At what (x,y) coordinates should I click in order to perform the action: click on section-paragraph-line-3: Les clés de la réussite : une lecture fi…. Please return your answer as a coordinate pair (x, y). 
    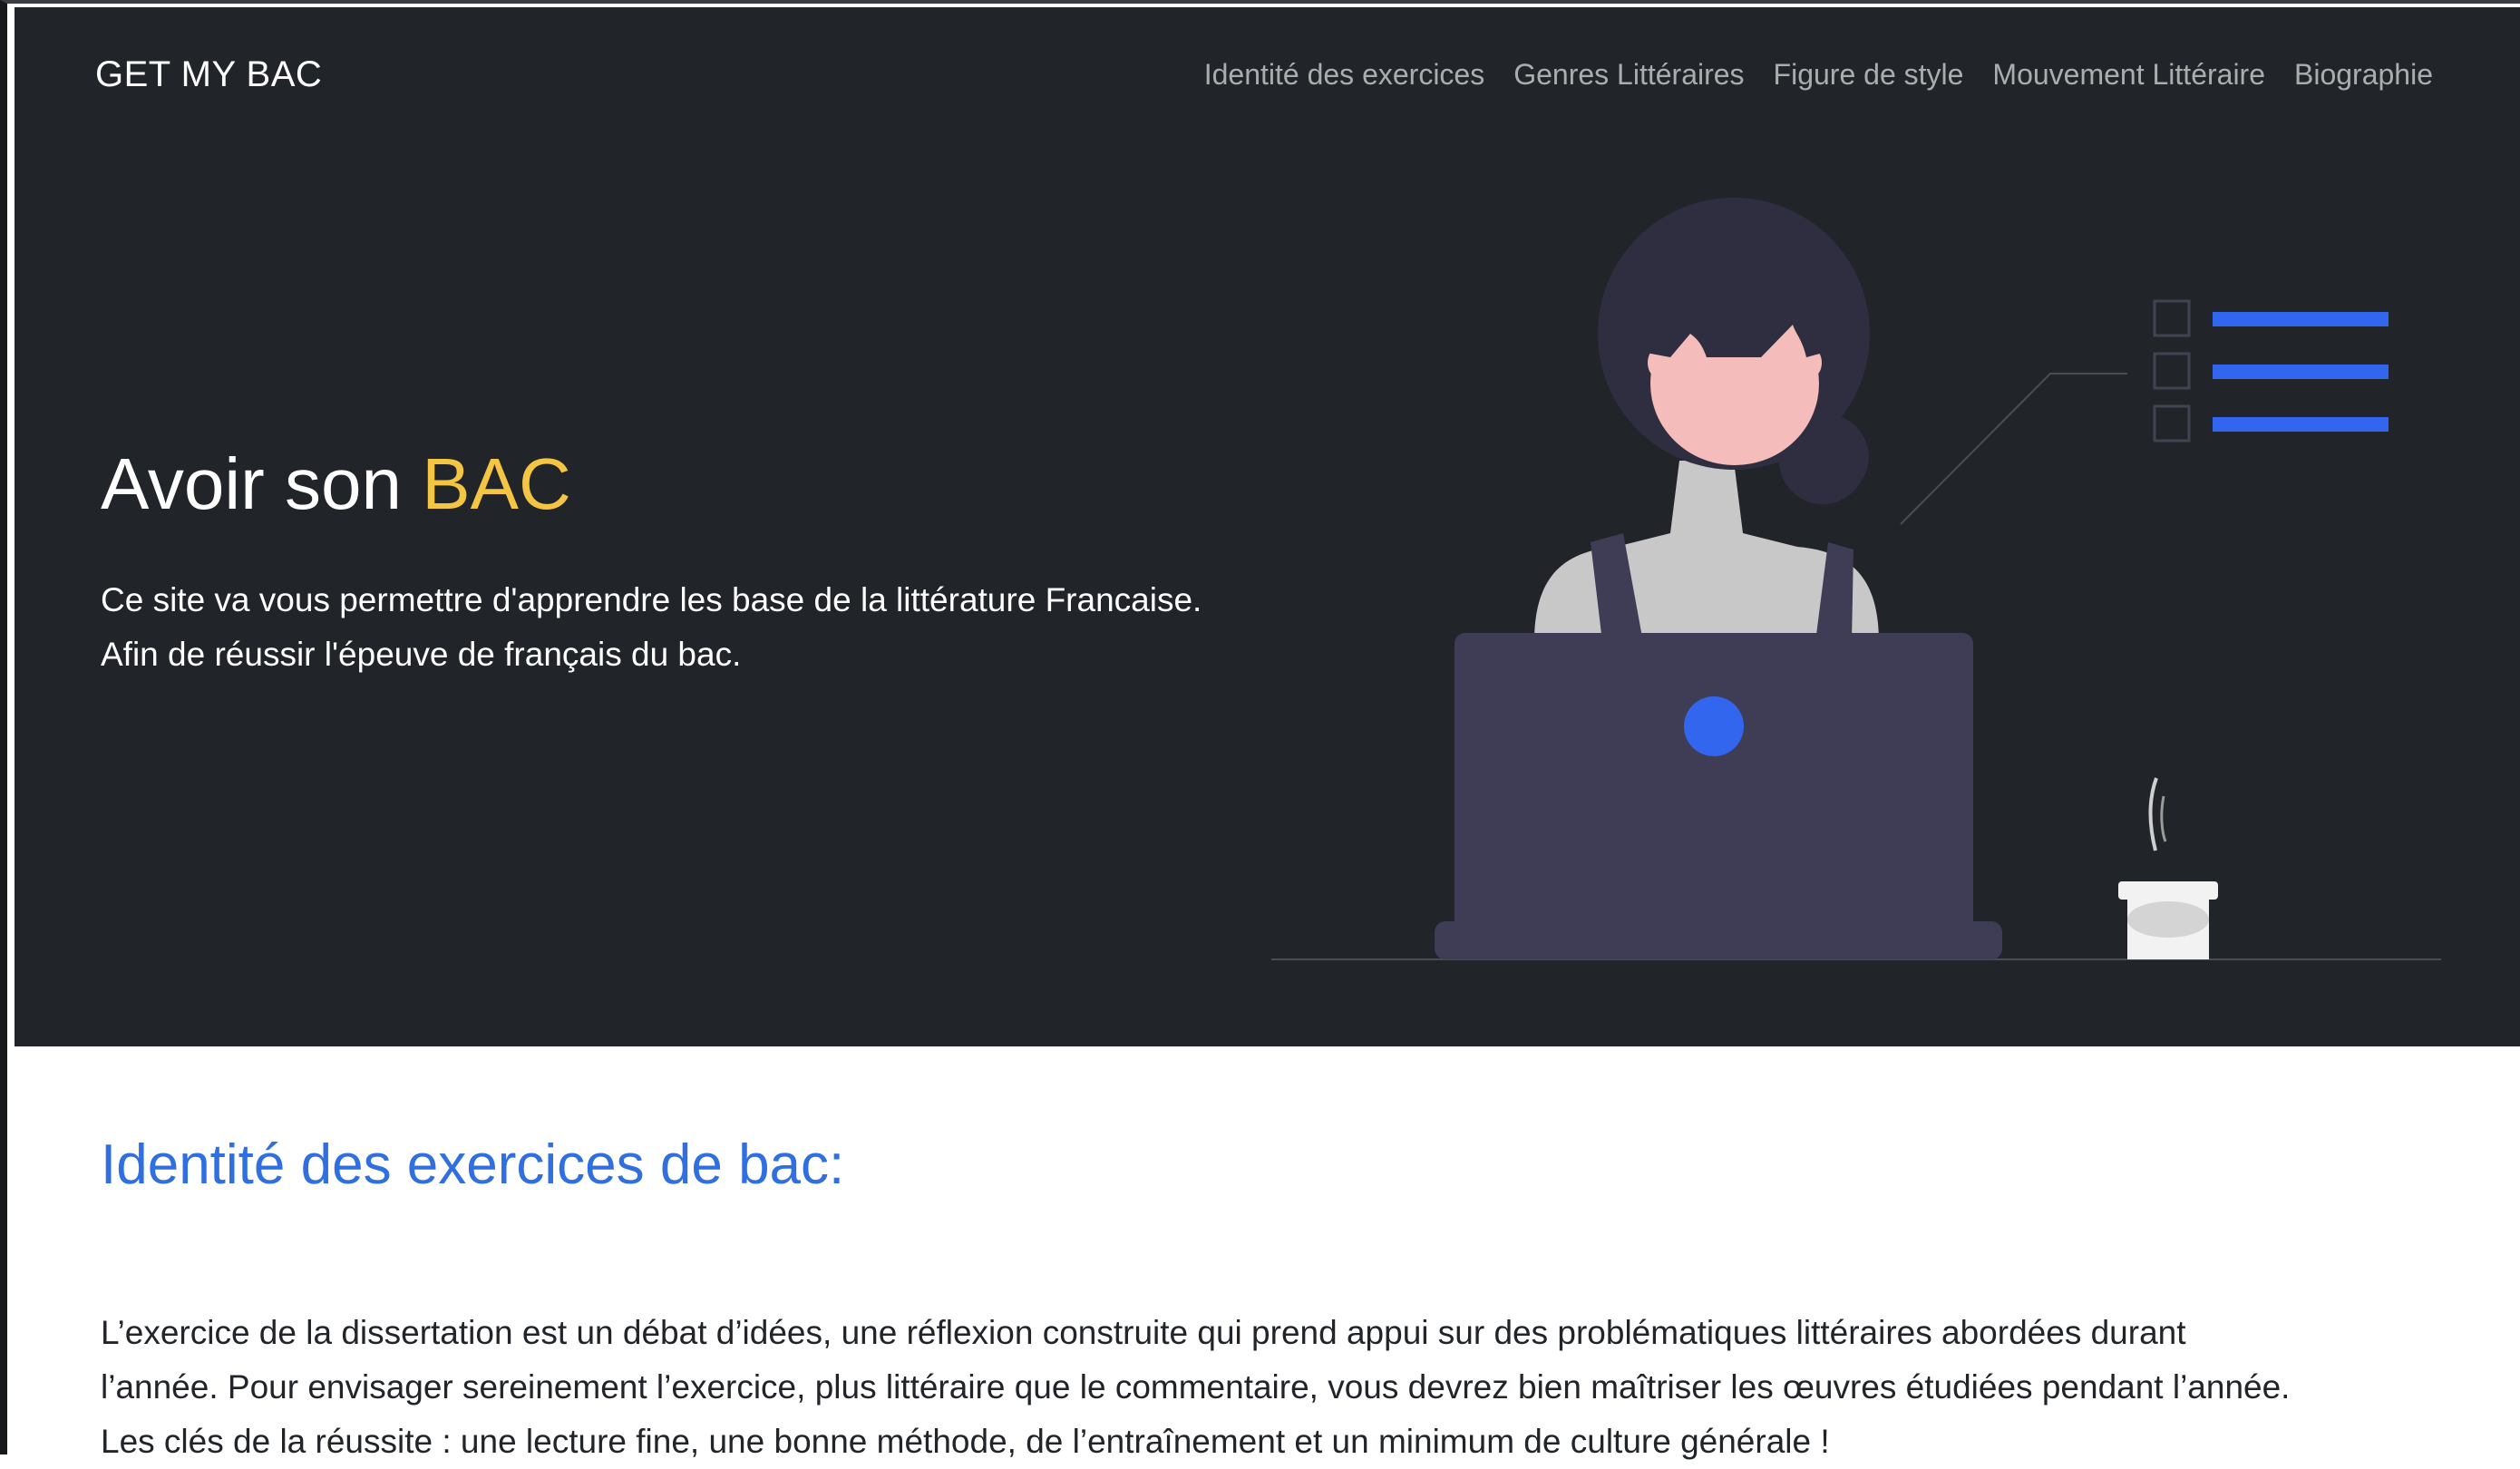
    Looking at the image, I should click on (965, 1442).